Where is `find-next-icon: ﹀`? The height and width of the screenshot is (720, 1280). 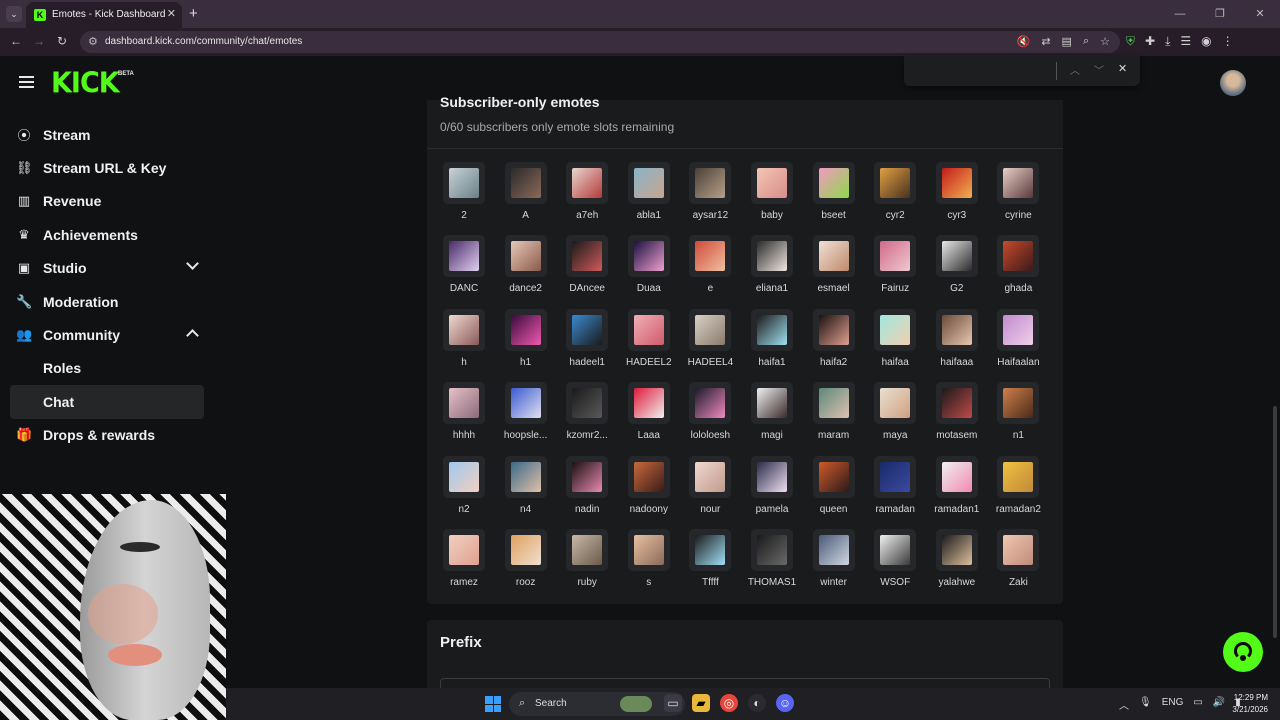
find-next-icon: ﹀ is located at coordinates (1099, 69).